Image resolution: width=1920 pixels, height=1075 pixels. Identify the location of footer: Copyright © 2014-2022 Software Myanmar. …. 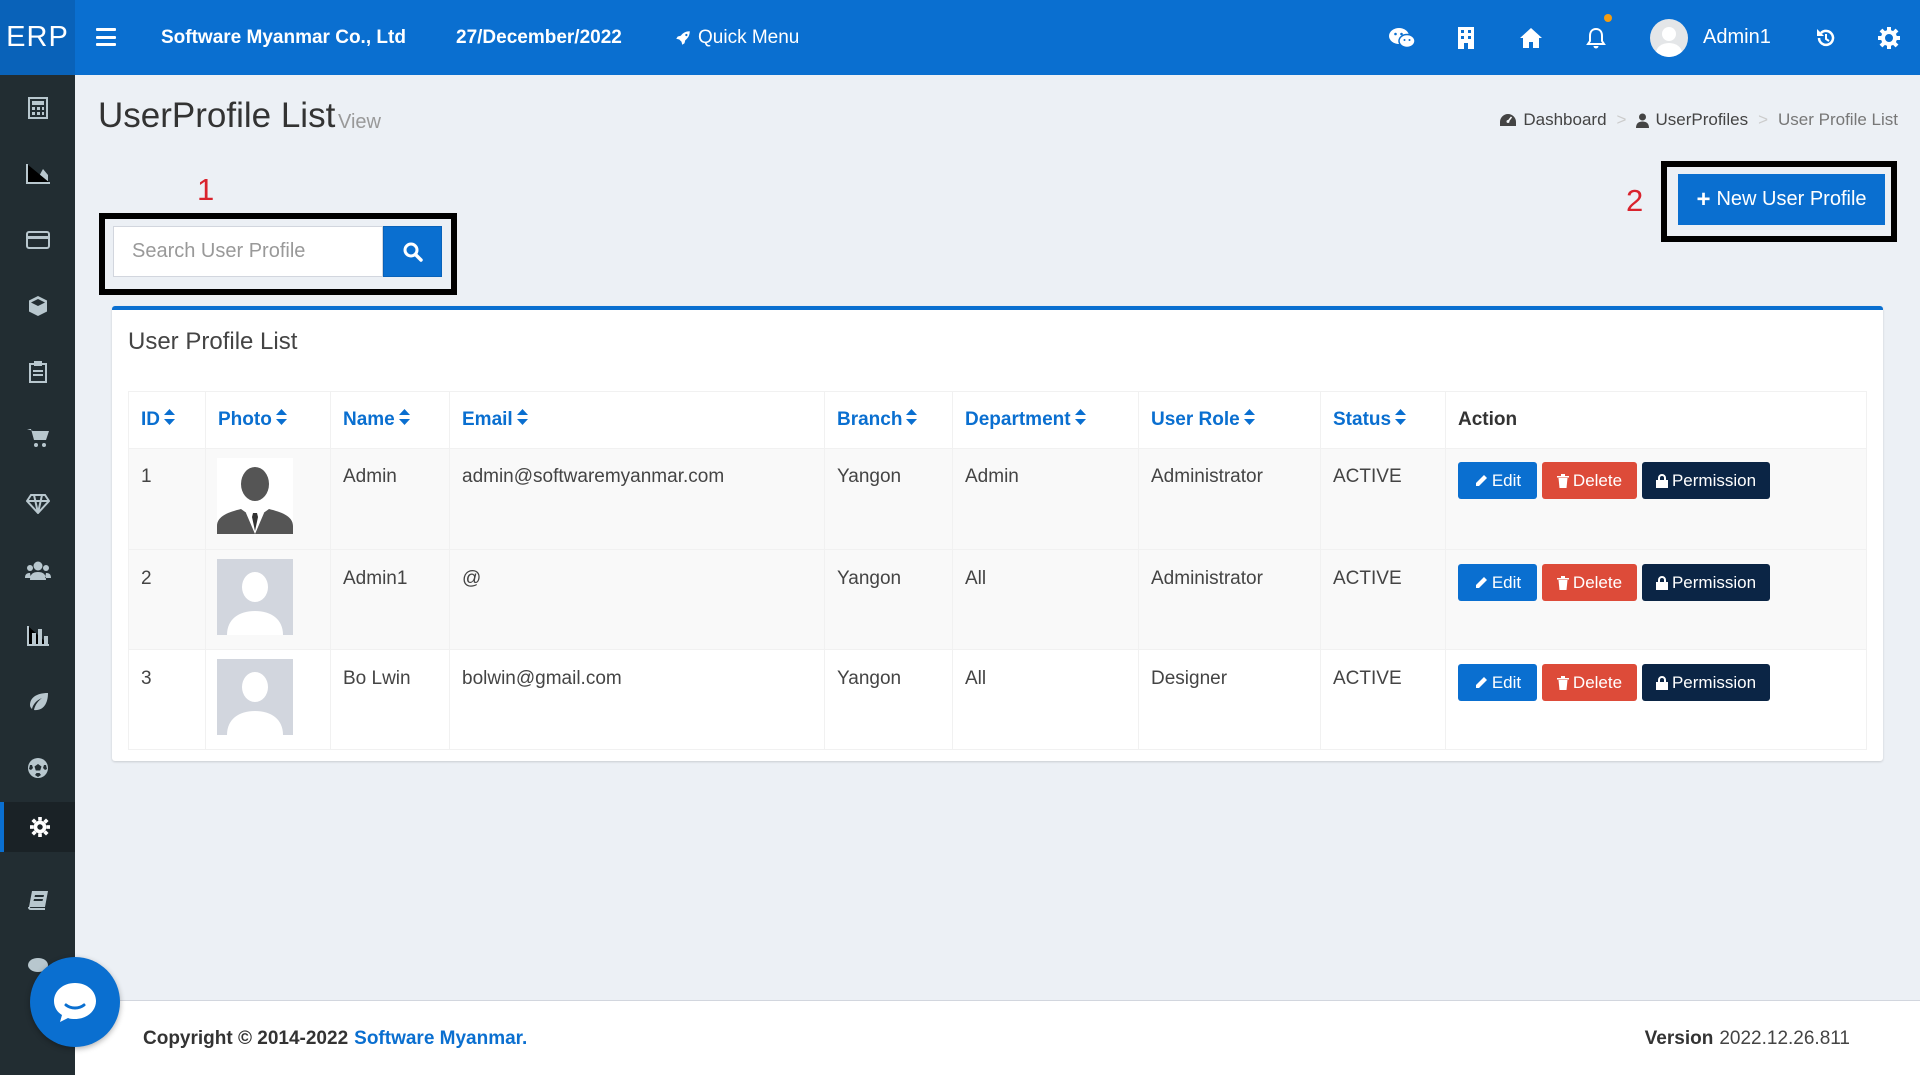
(997, 1037).